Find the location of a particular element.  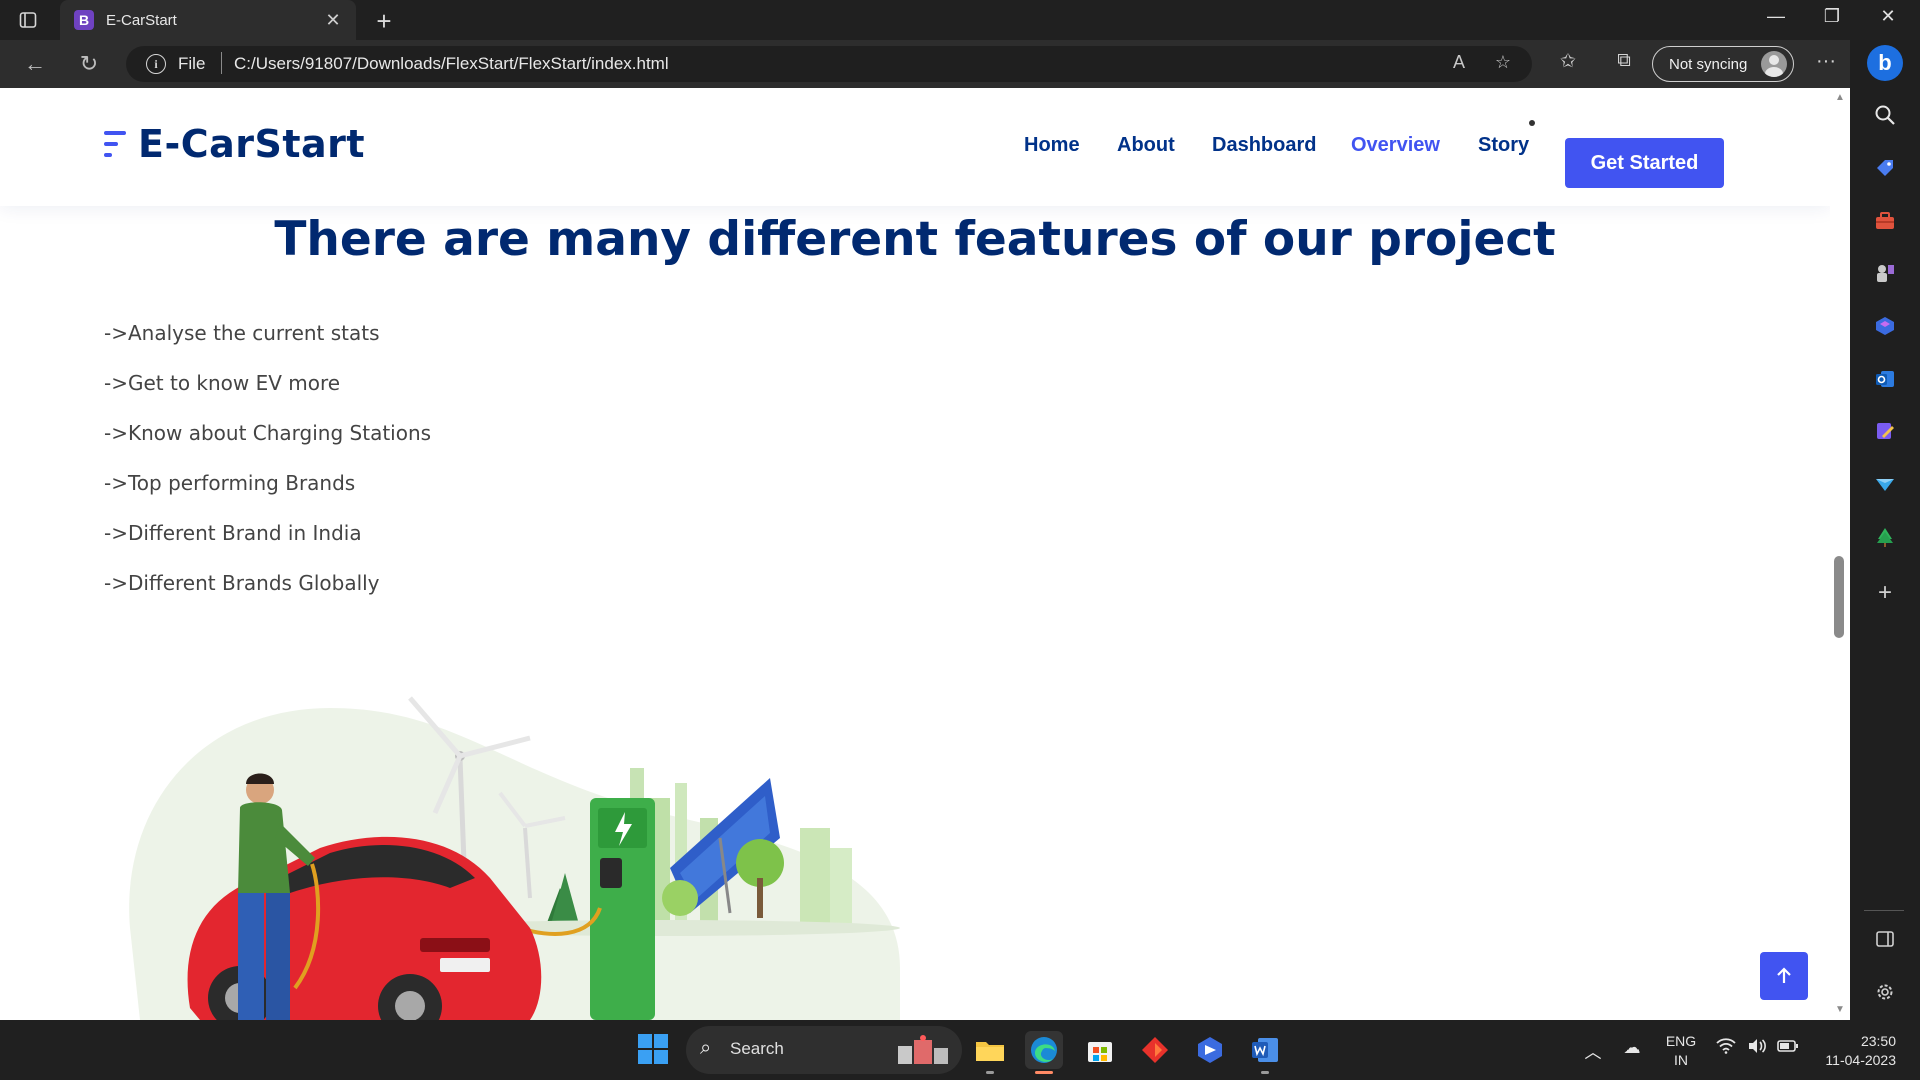

volume-icon is located at coordinates (1757, 1048).